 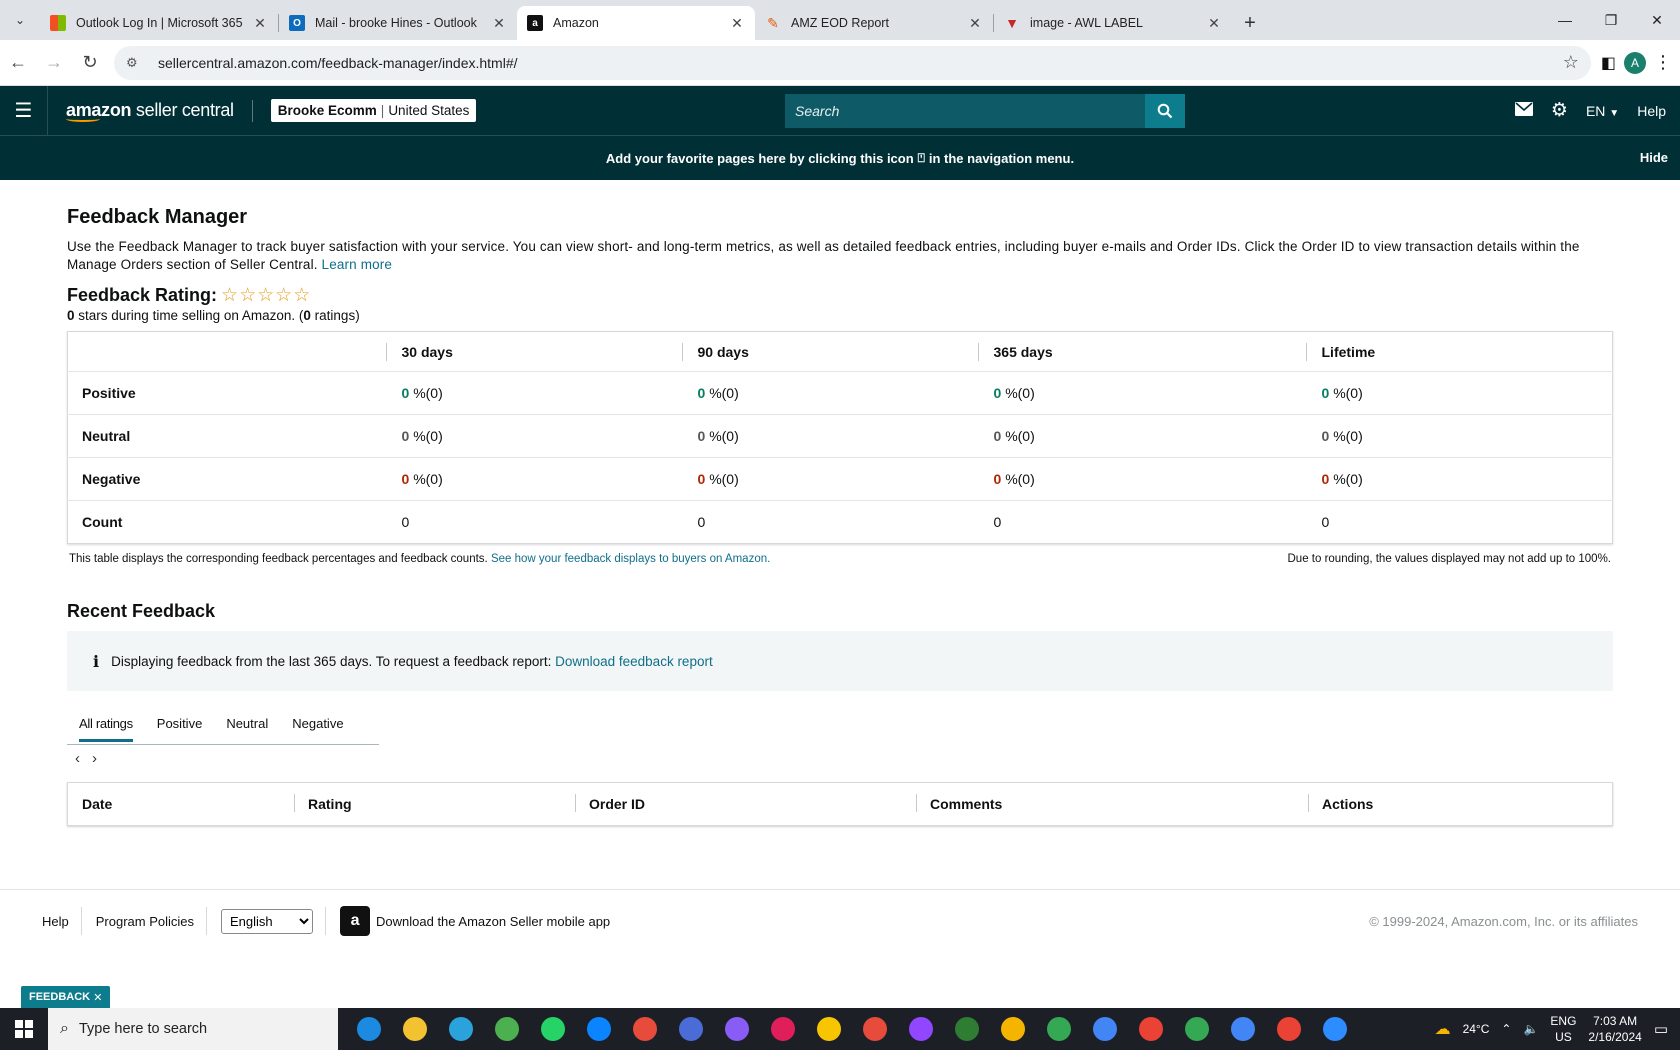 I want to click on browser-tab-amz-eod-report: ✎ AMZ EOD Report ✕, so click(x=874, y=23).